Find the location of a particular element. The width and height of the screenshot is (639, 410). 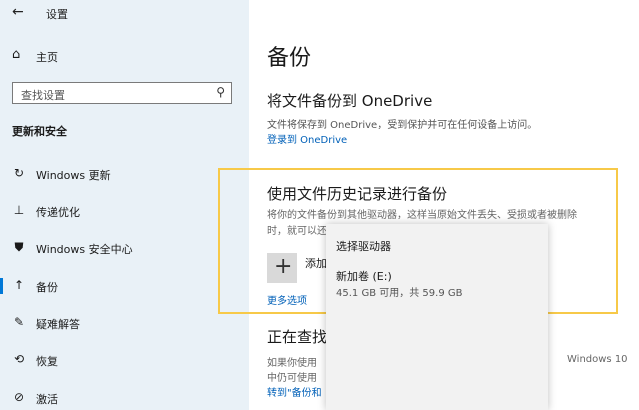

home-icon: ⌂ is located at coordinates (16, 54).